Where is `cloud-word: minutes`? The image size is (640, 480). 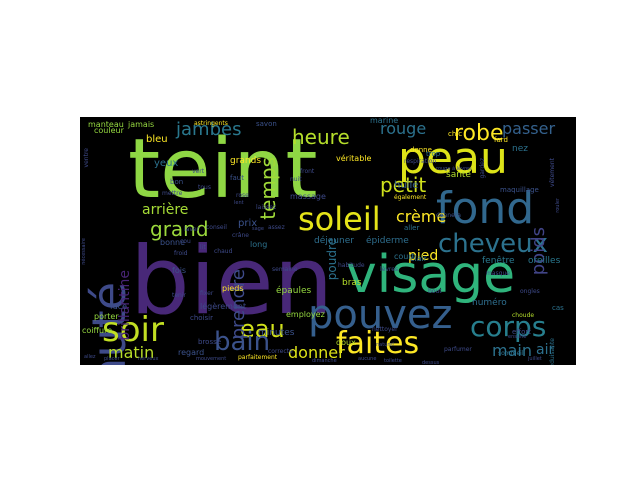
cloud-word: minutes is located at coordinates (276, 333).